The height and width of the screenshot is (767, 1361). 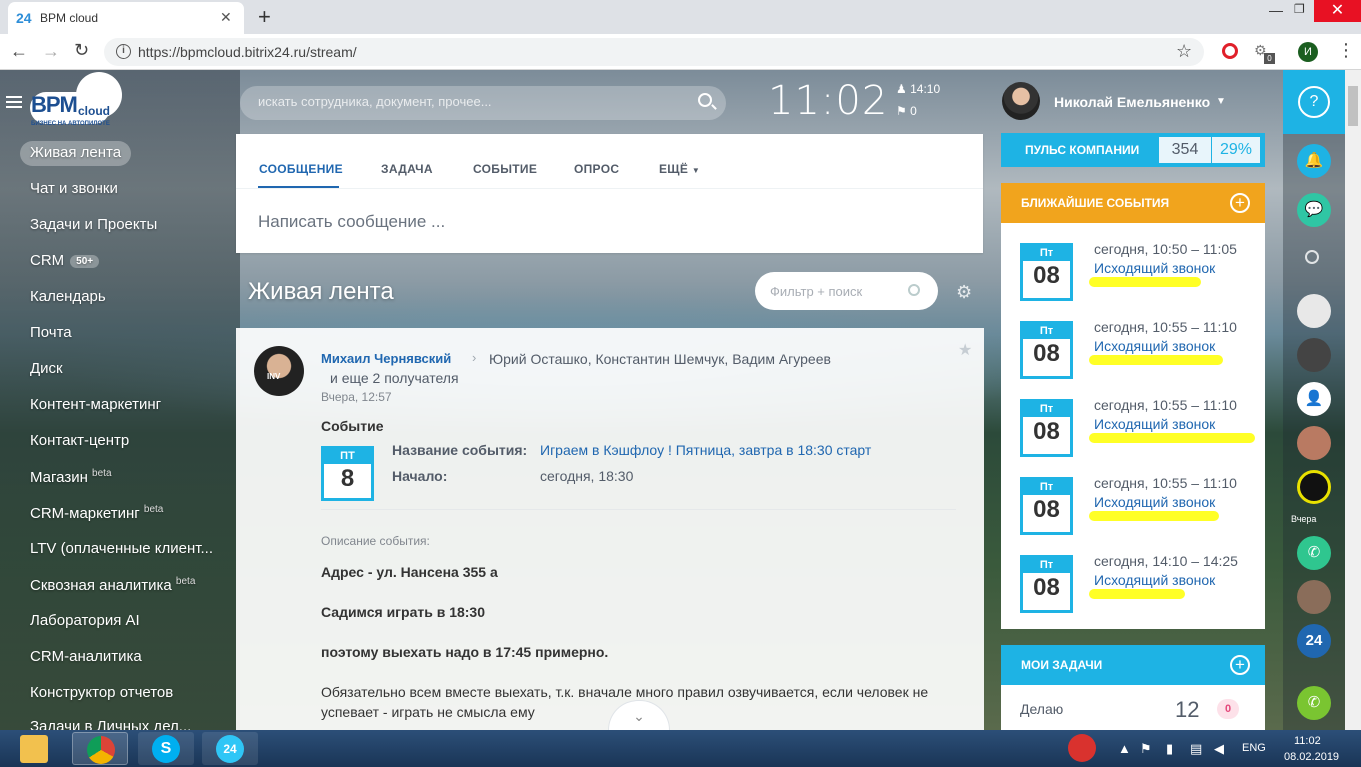 What do you see at coordinates (226, 17) in the screenshot?
I see `close-icon: ✕` at bounding box center [226, 17].